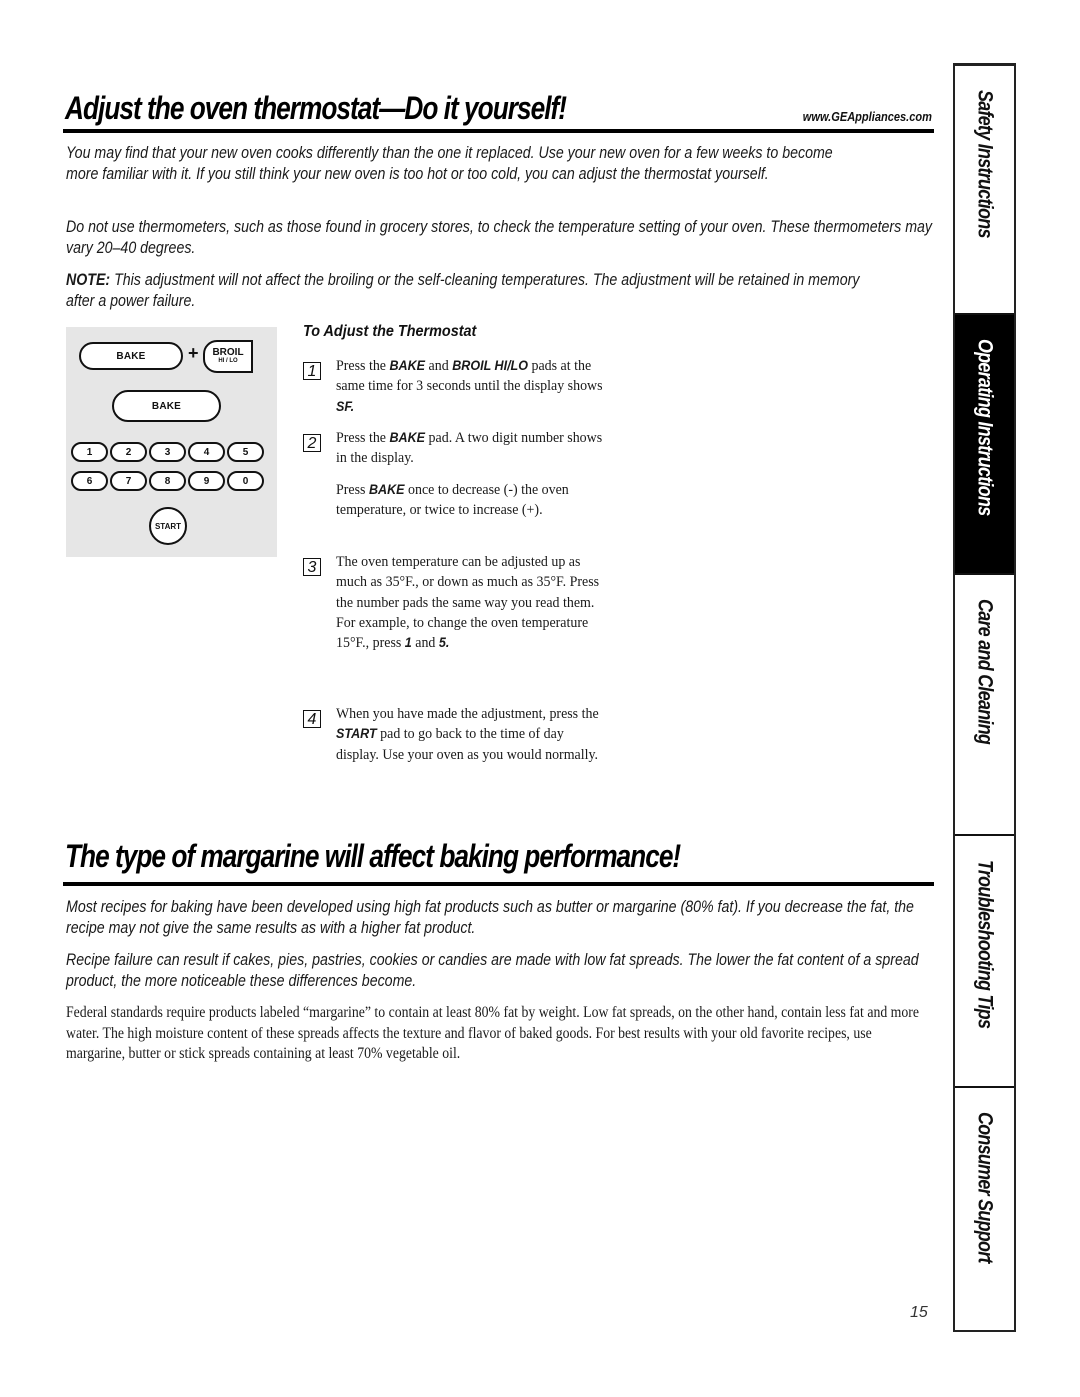  Describe the element at coordinates (444, 643) in the screenshot. I see `digit-keyword: 5.` at that location.